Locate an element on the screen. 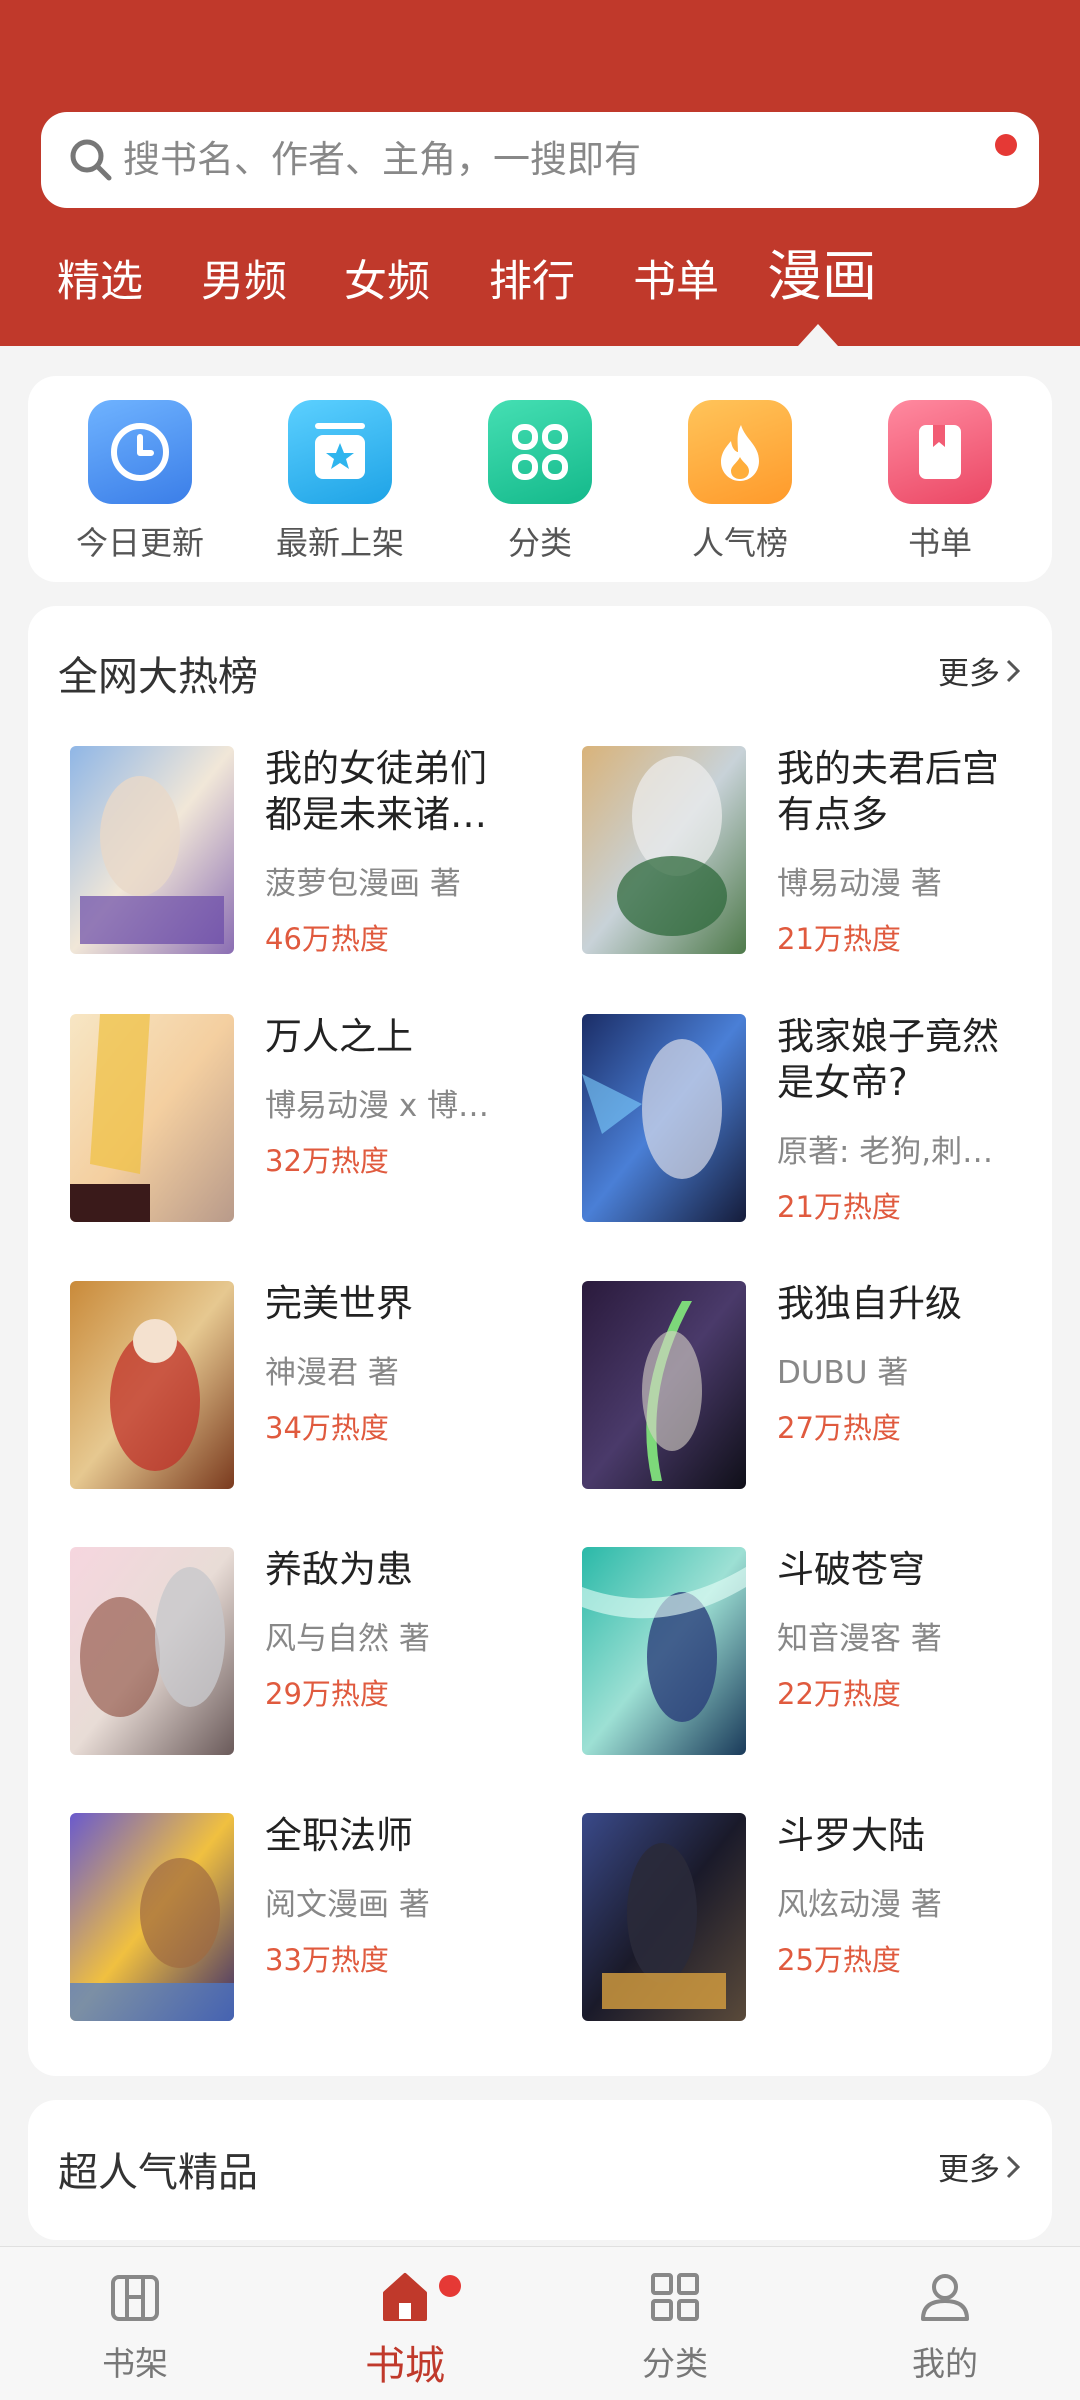 The width and height of the screenshot is (1080, 2400). tab-male: 男频 is located at coordinates (244, 282).